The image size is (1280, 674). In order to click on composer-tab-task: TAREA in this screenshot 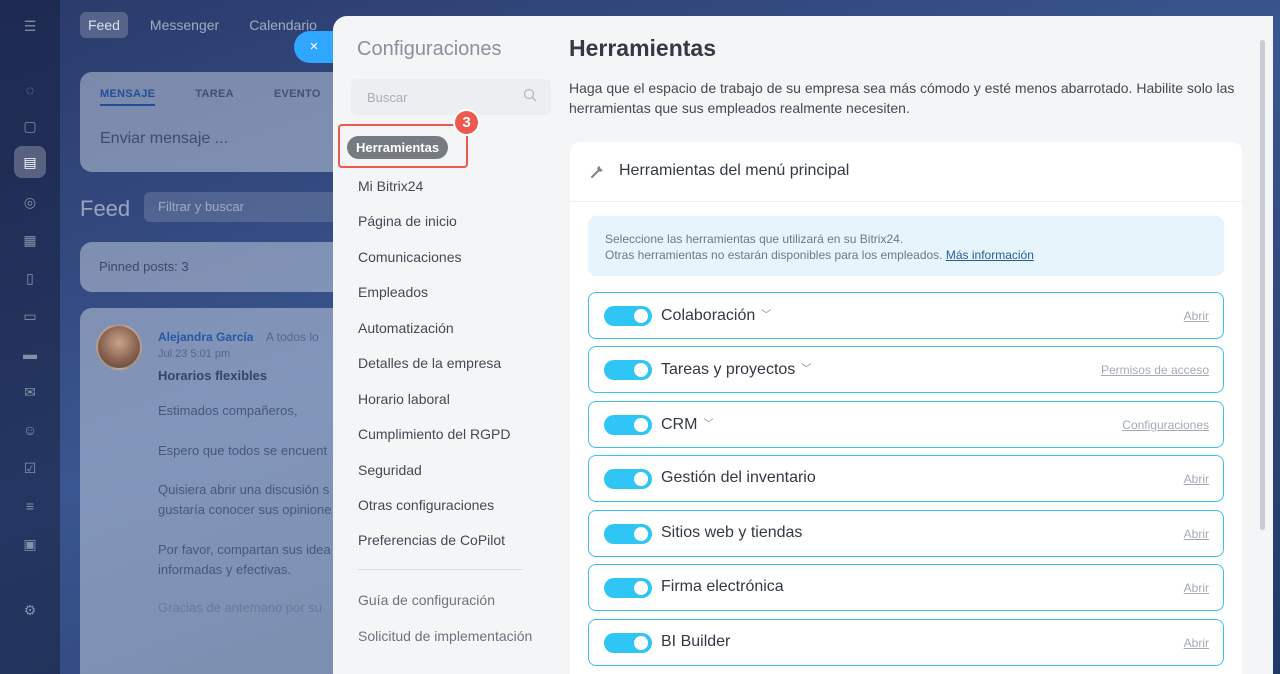, I will do `click(214, 97)`.